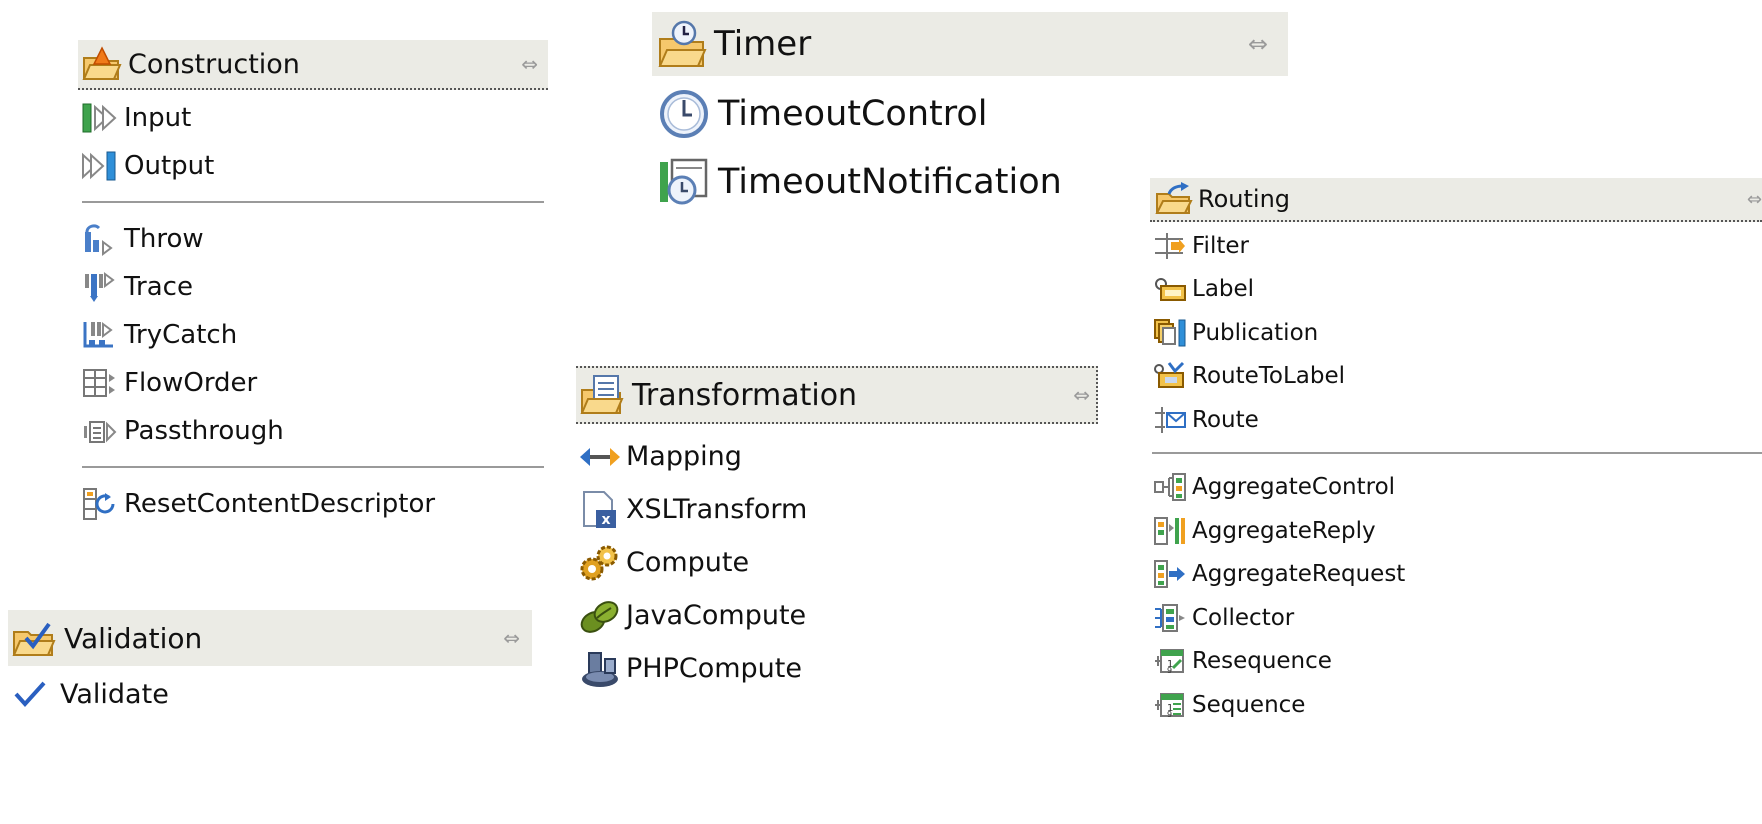 The image size is (1762, 824). What do you see at coordinates (1456, 290) in the screenshot?
I see `palette-item-label: Label` at bounding box center [1456, 290].